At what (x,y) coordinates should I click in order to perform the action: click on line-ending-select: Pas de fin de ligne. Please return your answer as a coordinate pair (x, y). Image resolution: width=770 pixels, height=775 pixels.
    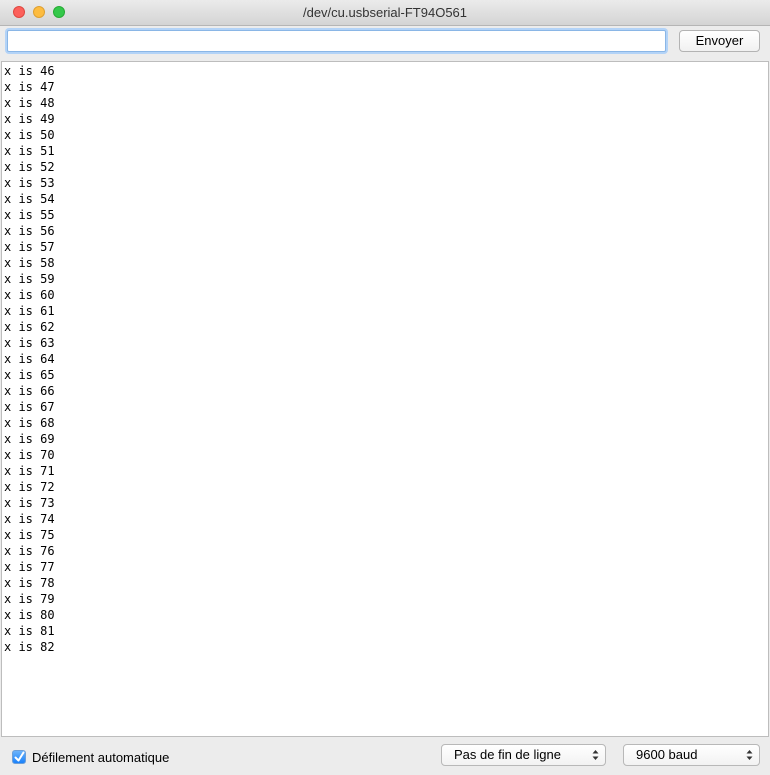
    Looking at the image, I should click on (523, 755).